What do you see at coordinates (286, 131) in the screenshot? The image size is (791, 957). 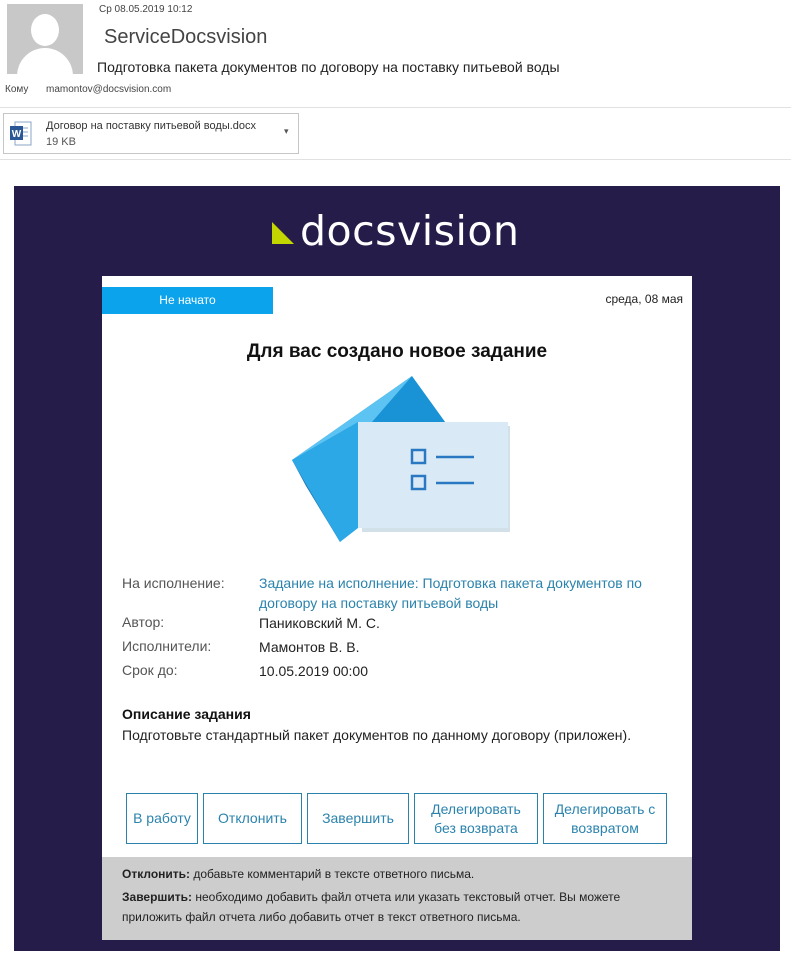 I see `chevron-down-icon: ▾` at bounding box center [286, 131].